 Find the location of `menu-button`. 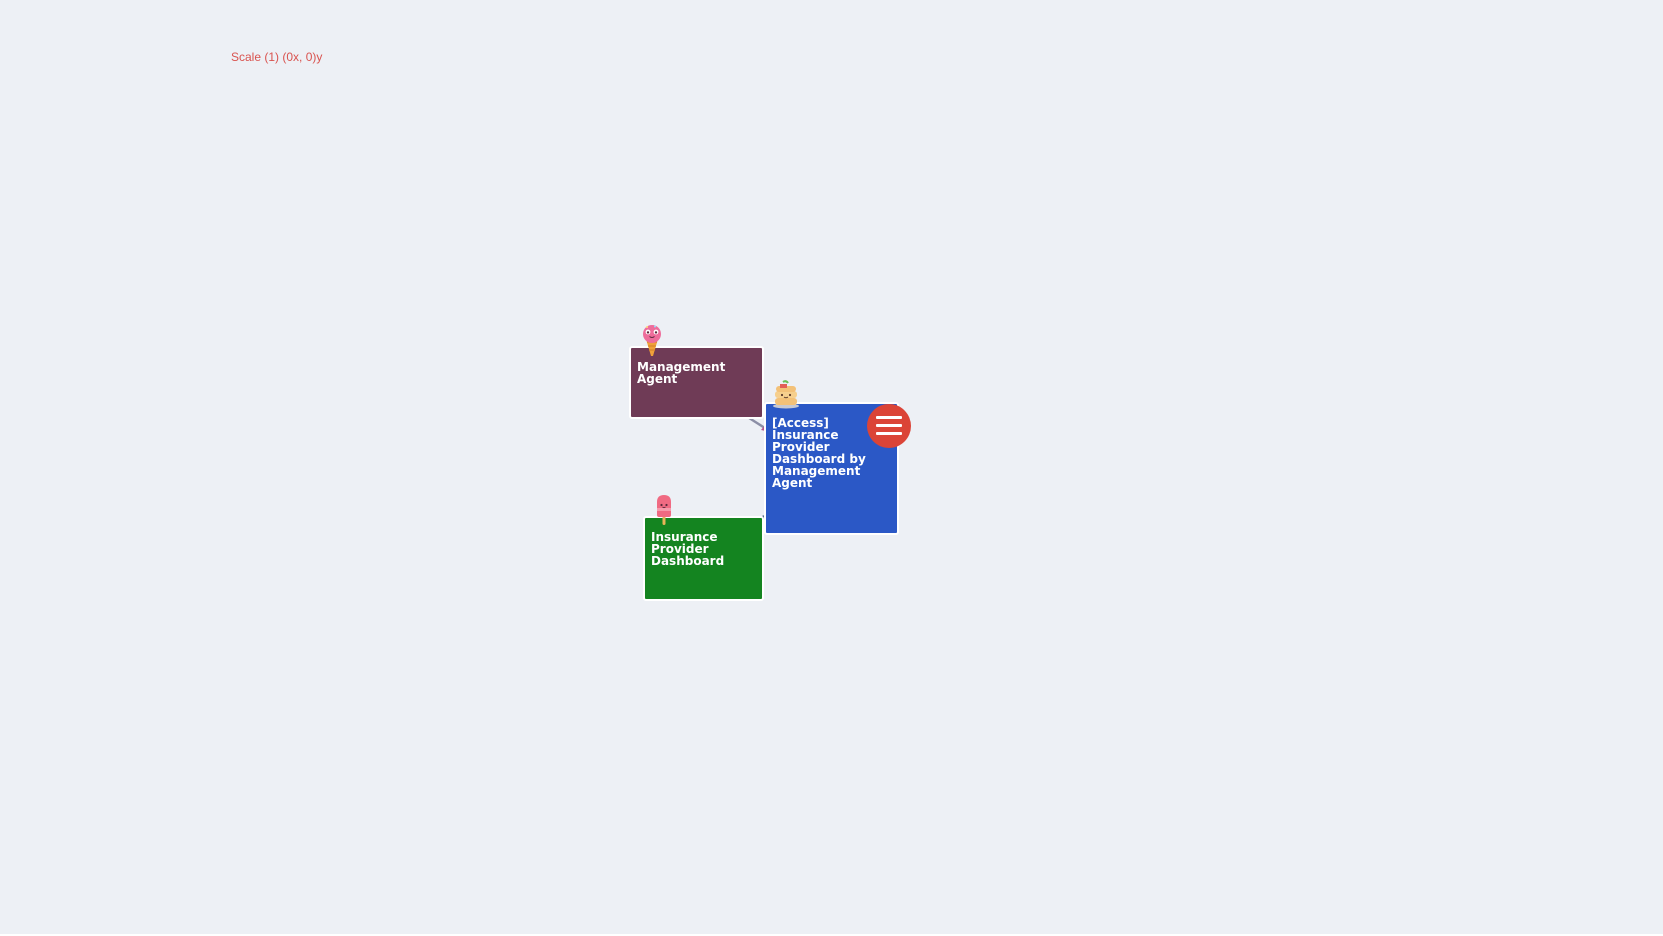

menu-button is located at coordinates (889, 426).